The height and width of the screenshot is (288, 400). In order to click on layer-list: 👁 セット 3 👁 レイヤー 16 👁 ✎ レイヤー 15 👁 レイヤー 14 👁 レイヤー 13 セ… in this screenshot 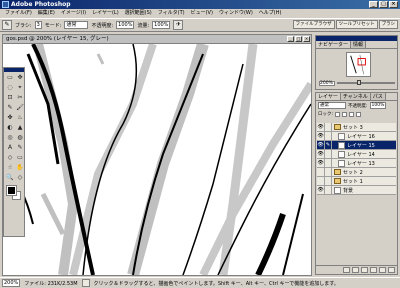, I will do `click(356, 158)`.